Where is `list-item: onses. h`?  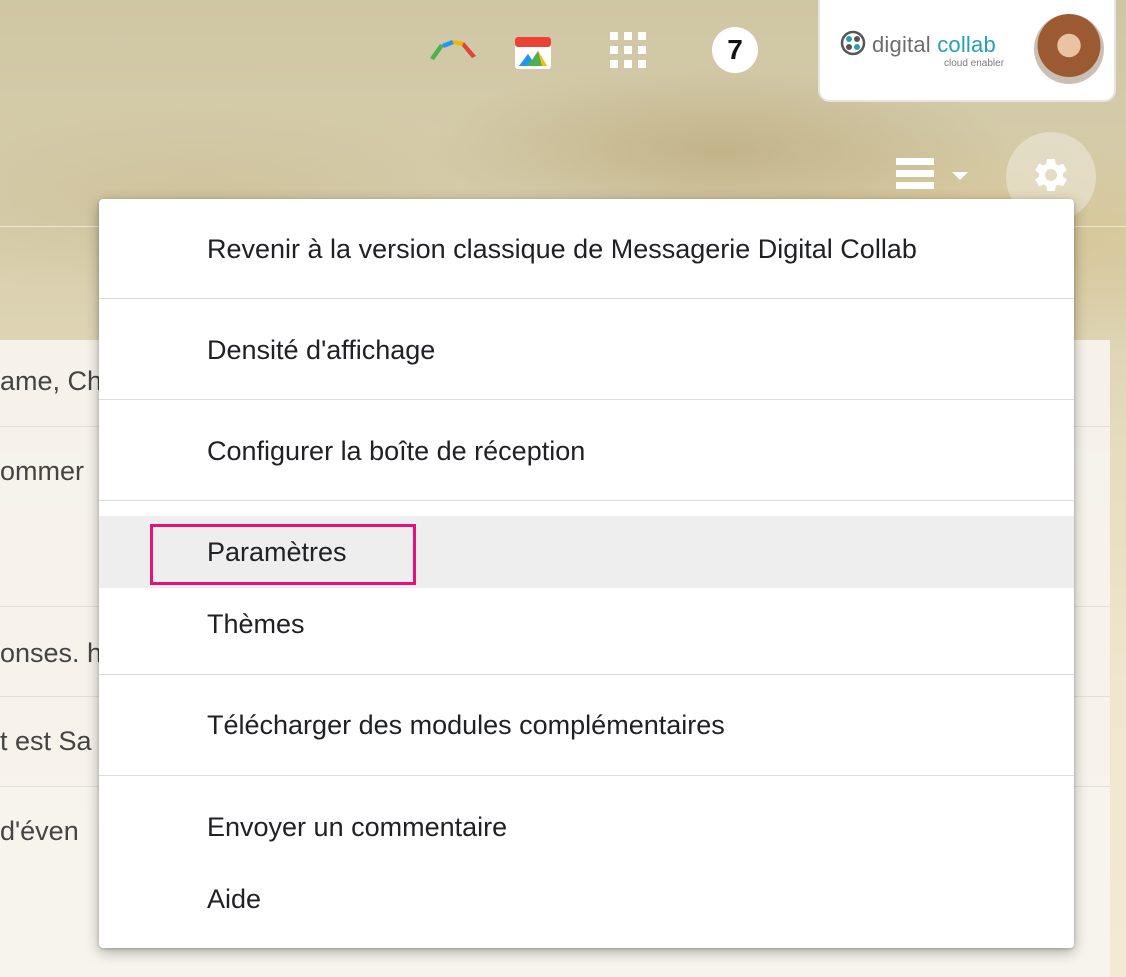
list-item: onses. h is located at coordinates (51, 653).